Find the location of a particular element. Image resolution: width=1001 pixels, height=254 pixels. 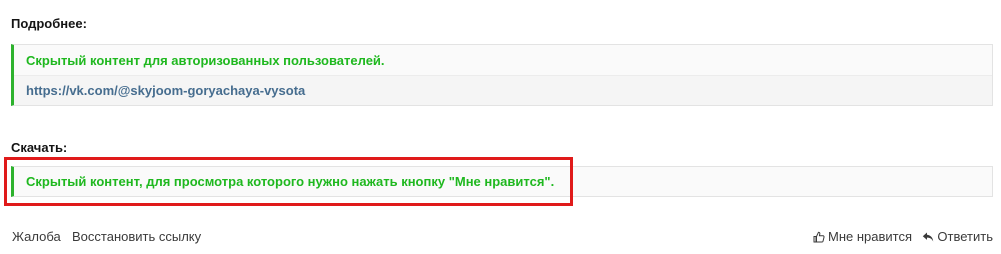

like-label: Мне нравится is located at coordinates (869, 236).